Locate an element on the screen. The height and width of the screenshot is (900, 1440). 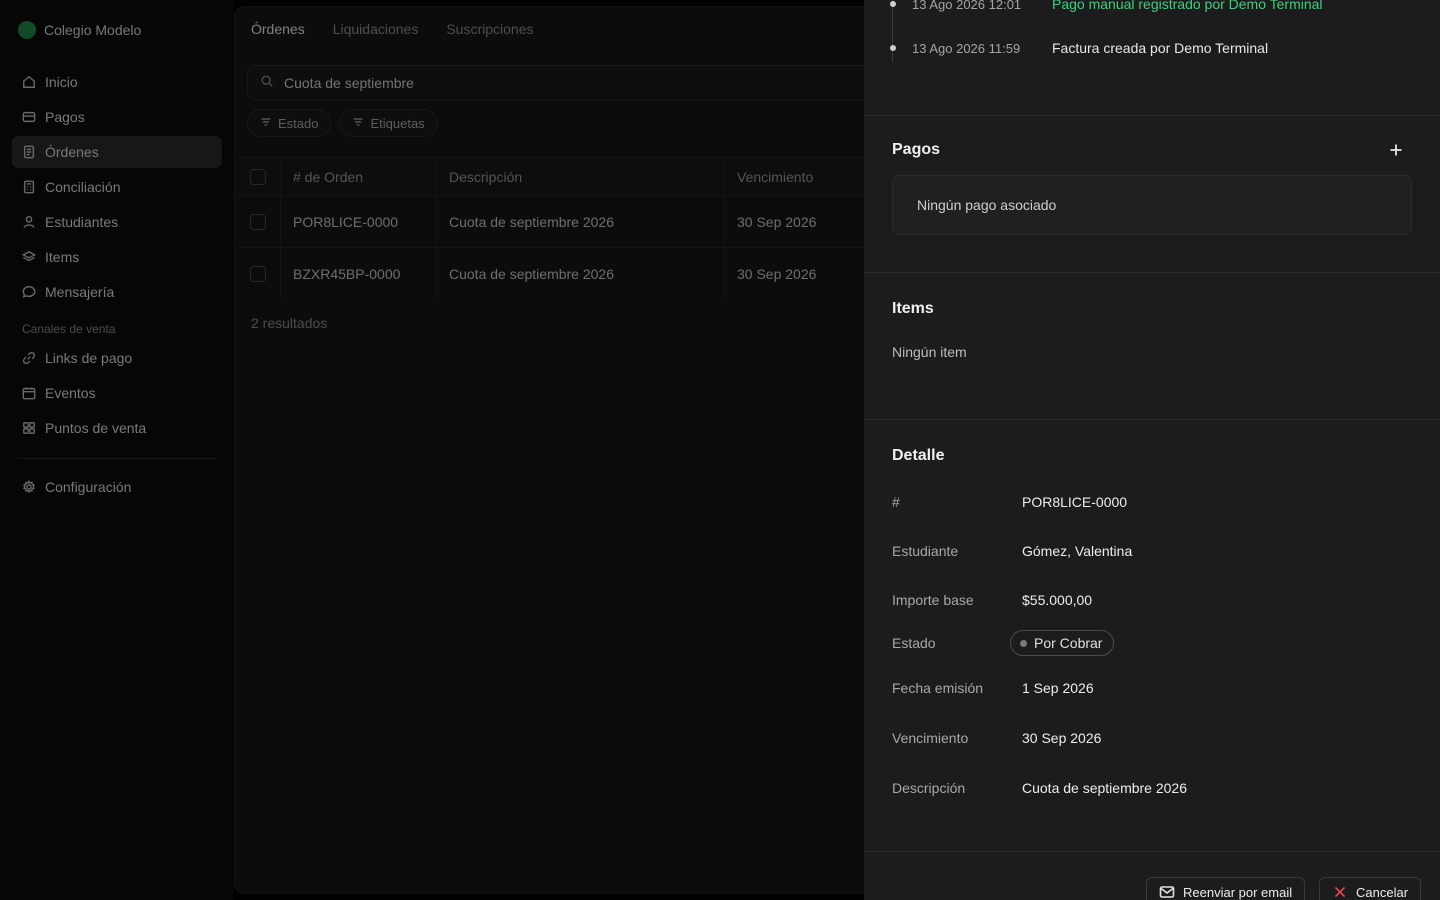
detail-row-importe: Importe base $55.000,00 is located at coordinates (992, 600).